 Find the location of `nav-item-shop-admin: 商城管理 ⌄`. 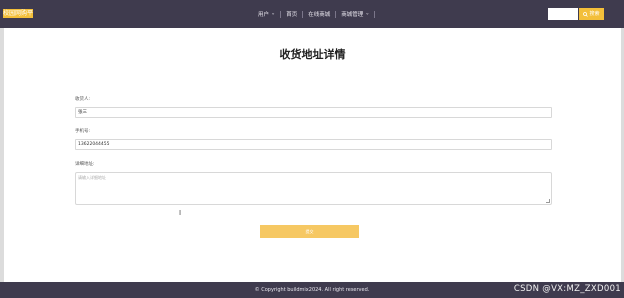

nav-item-shop-admin: 商城管理 ⌄ is located at coordinates (355, 14).